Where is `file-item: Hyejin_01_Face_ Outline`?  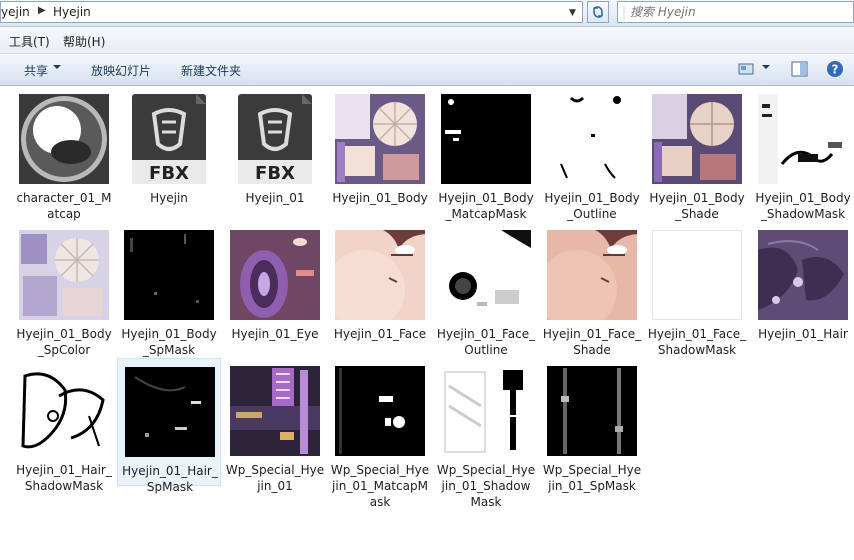
file-item: Hyejin_01_Face_ Outline is located at coordinates (486, 289).